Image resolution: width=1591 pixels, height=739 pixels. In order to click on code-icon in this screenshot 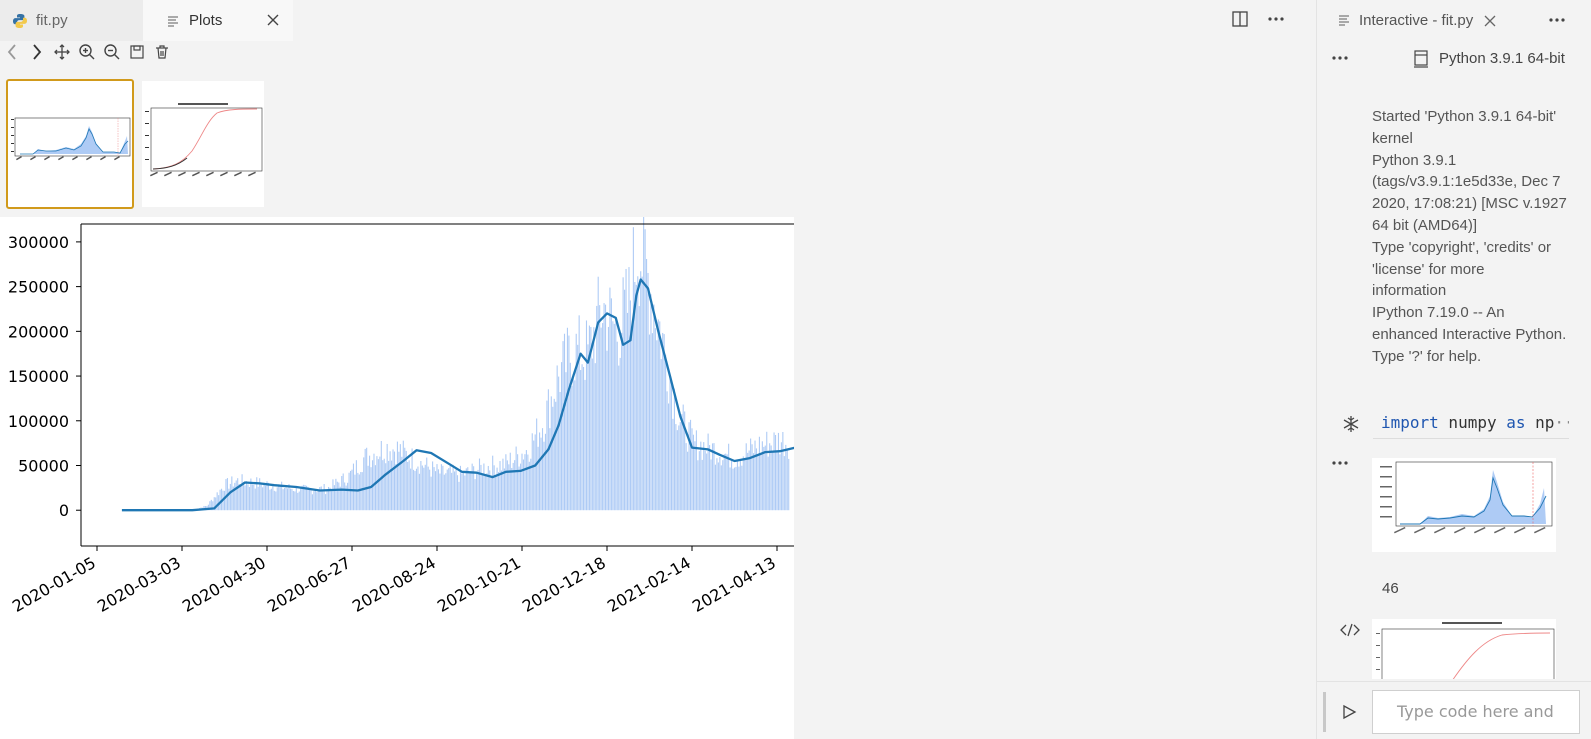, I will do `click(1350, 630)`.